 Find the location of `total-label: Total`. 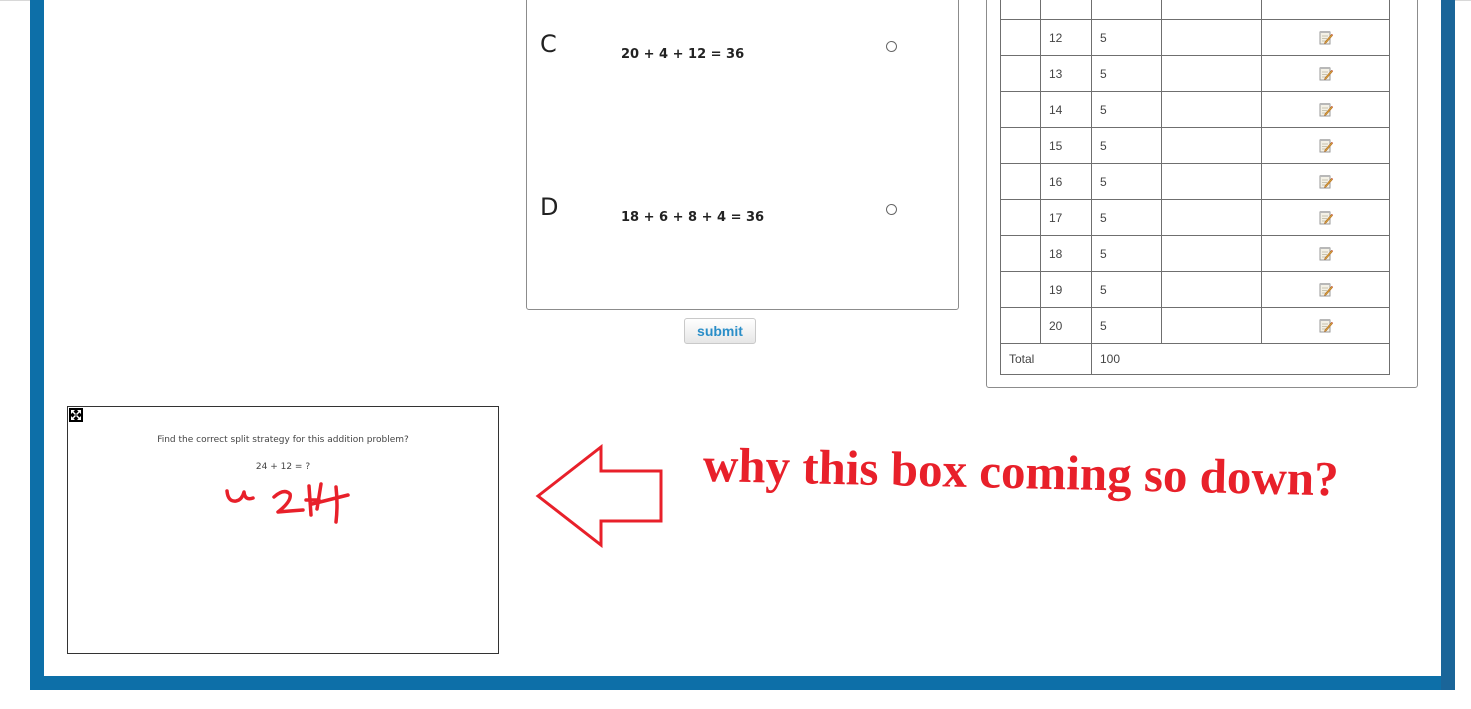

total-label: Total is located at coordinates (1046, 359).